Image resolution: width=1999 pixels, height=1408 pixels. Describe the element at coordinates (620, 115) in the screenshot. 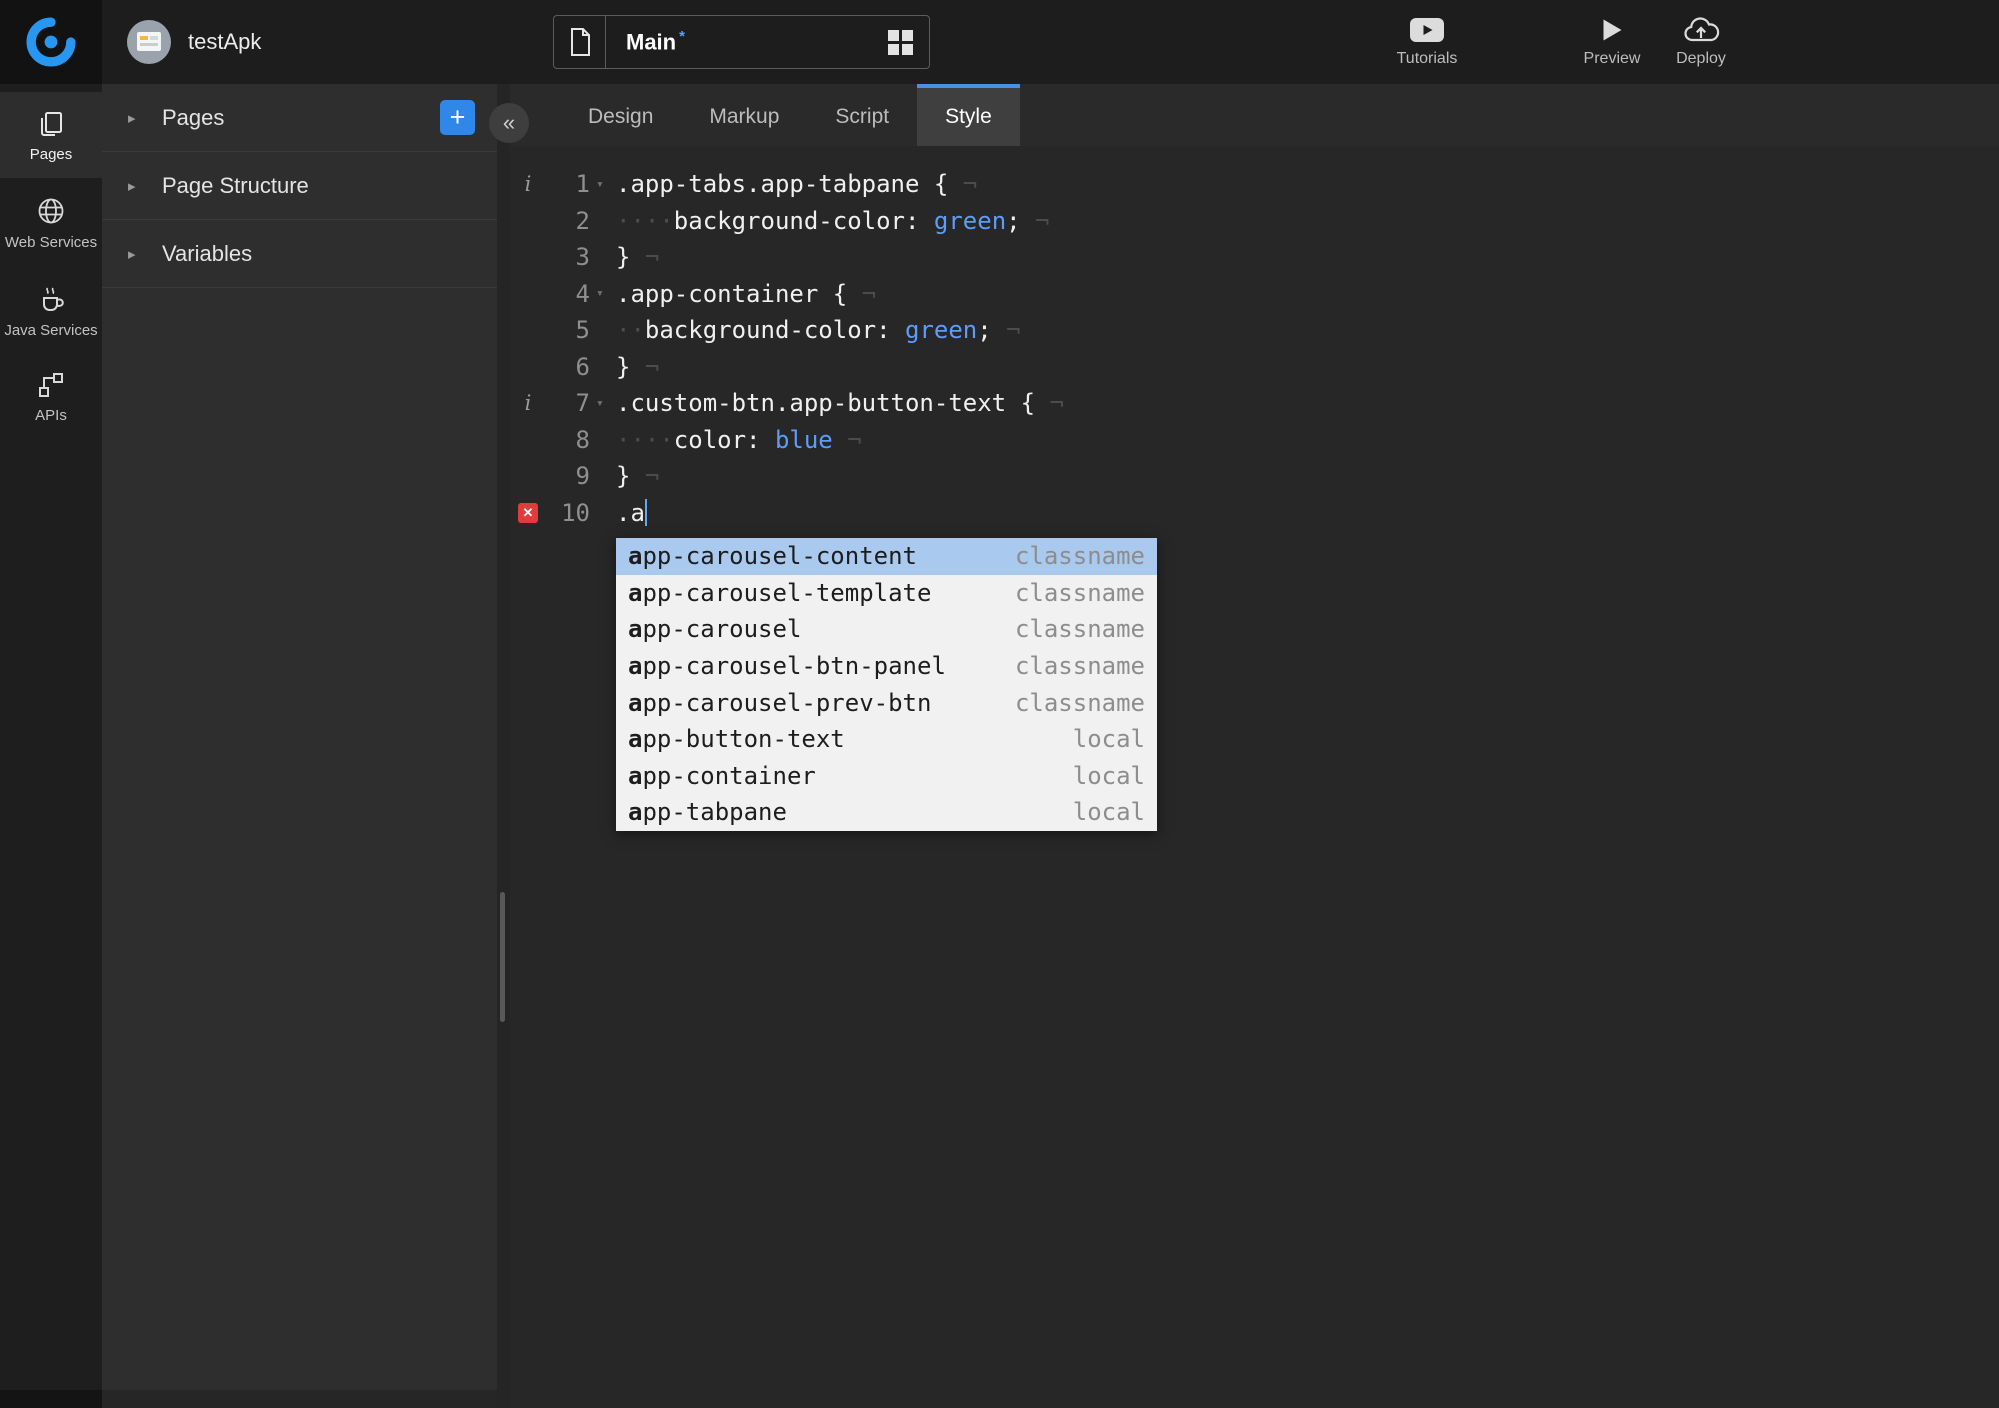

I see `tab-design: Design` at that location.